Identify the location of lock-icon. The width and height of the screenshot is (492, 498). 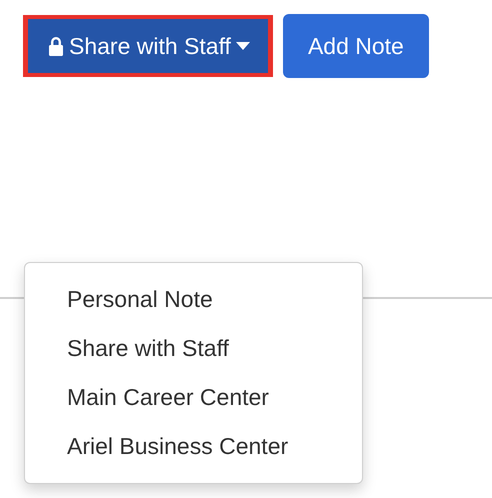
(56, 46).